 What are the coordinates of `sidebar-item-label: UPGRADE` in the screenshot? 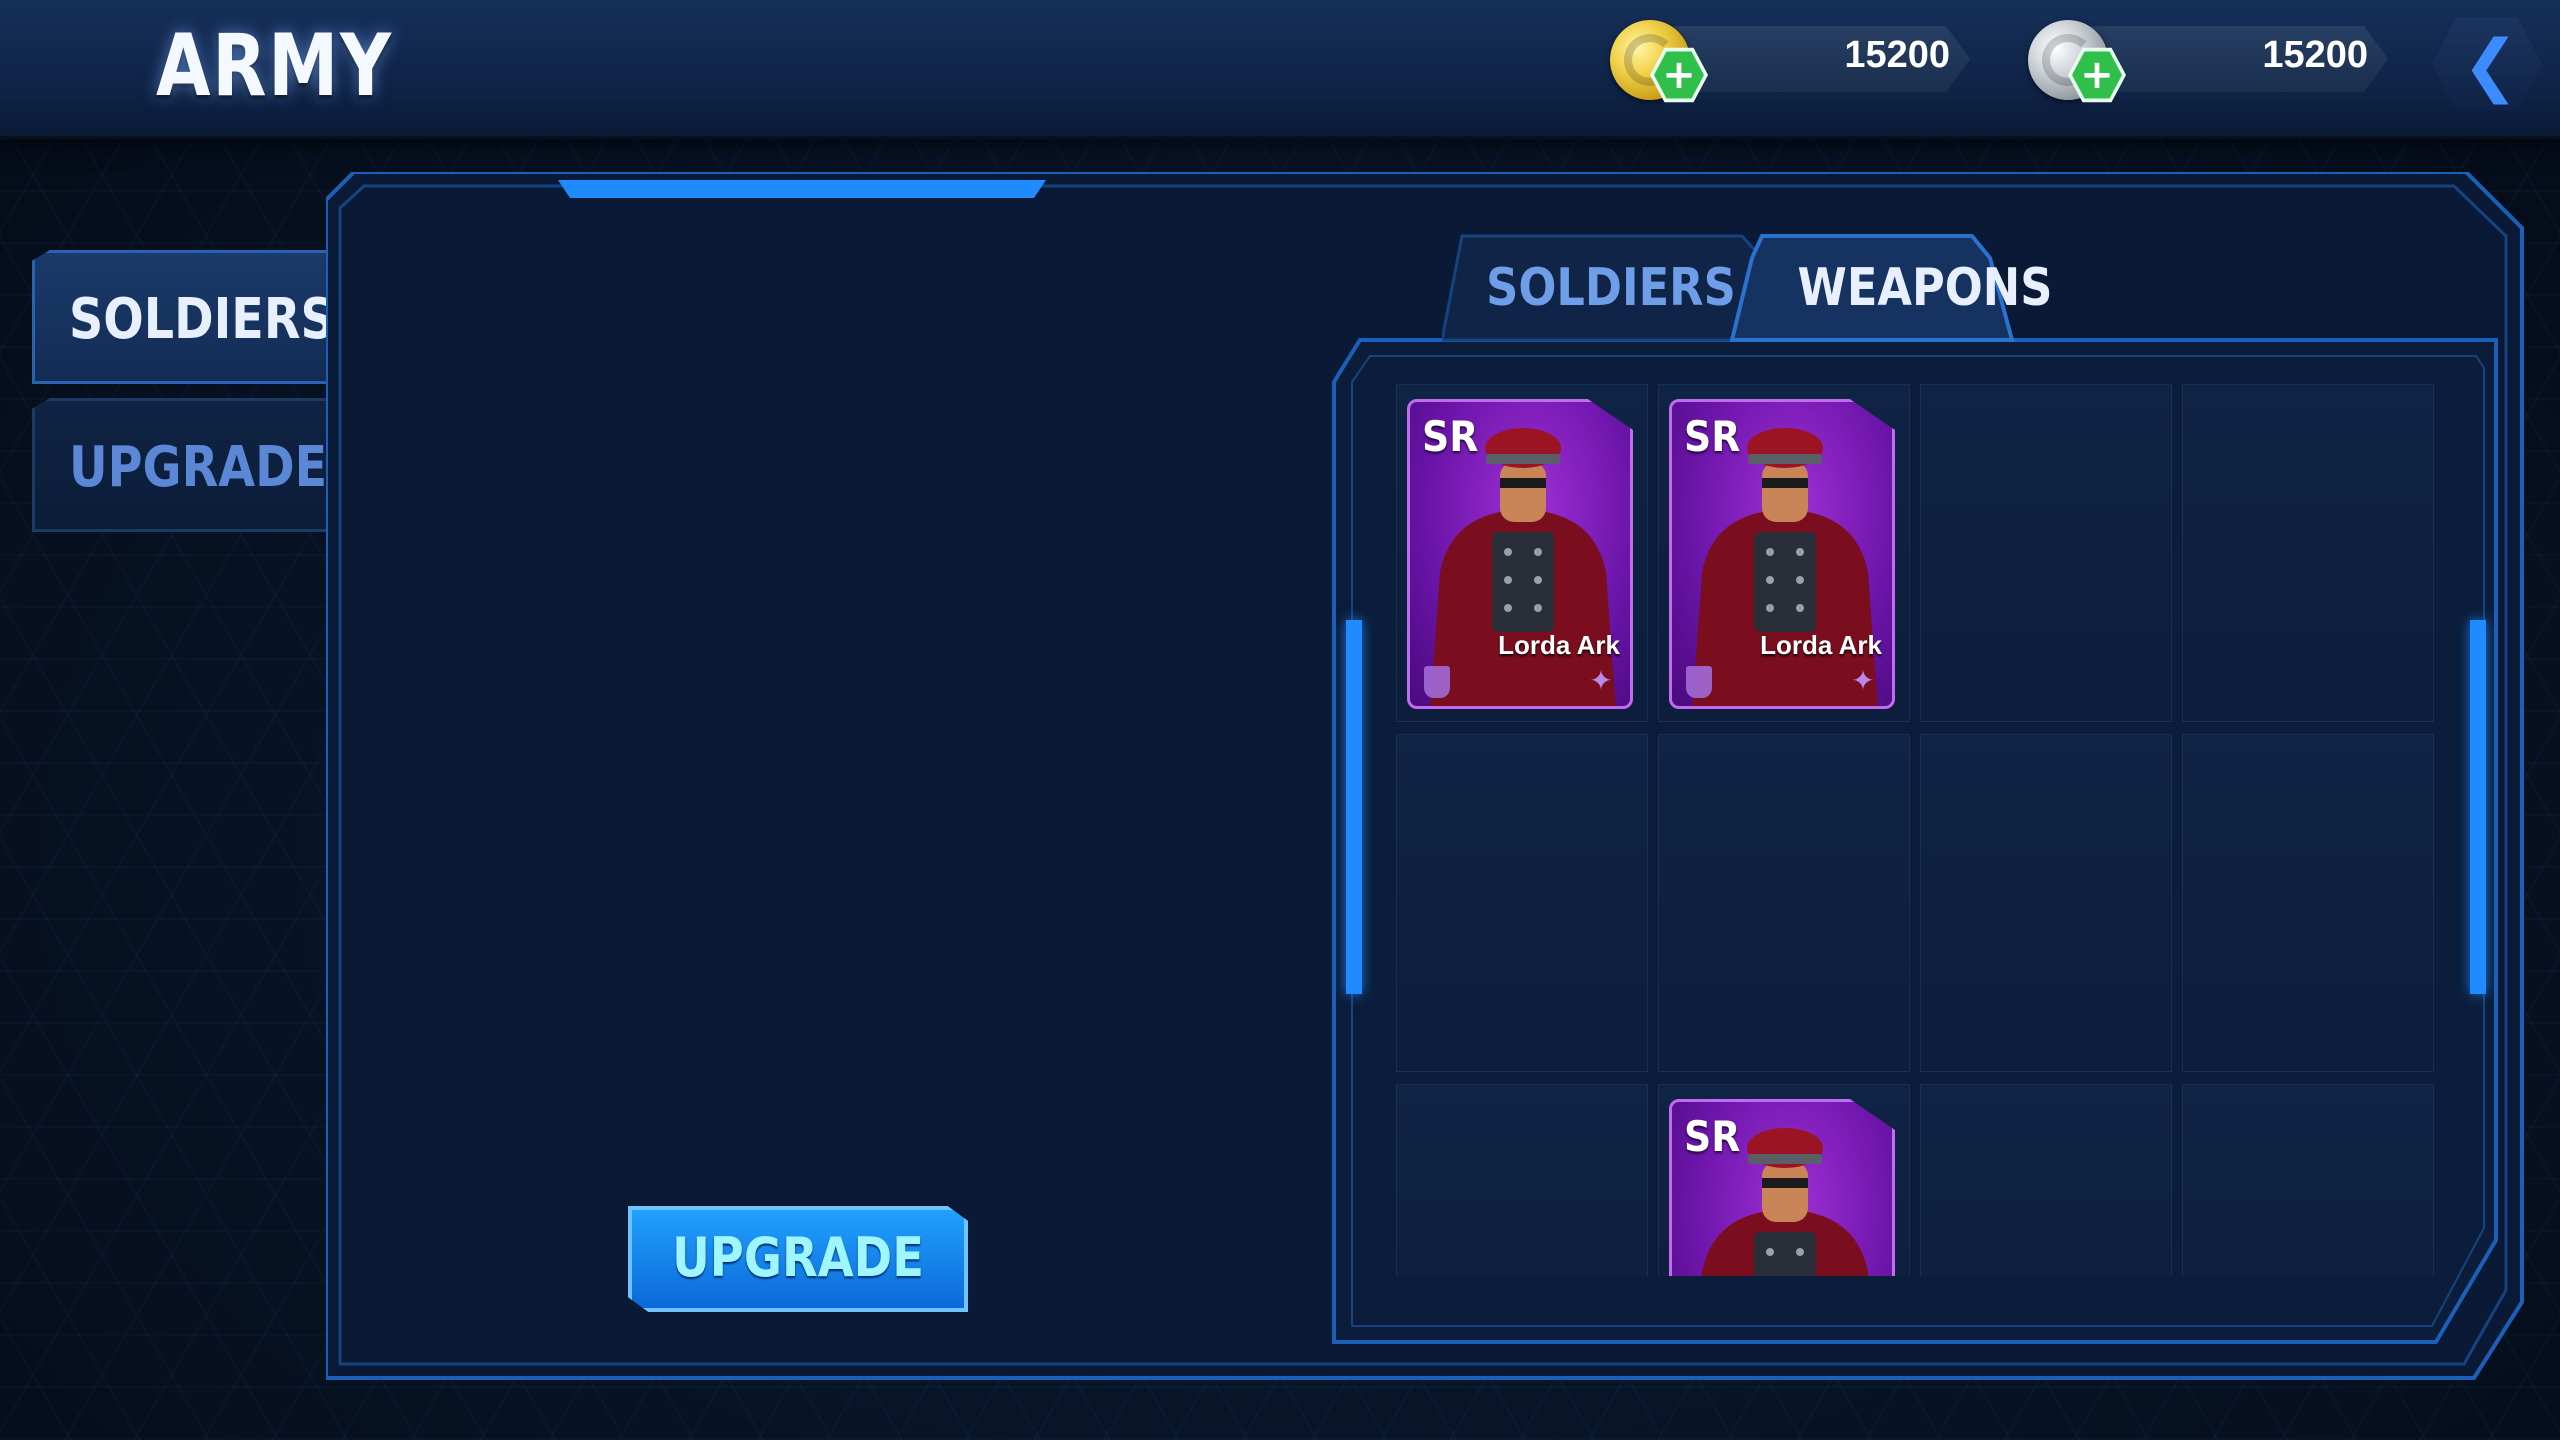 It's located at (198, 467).